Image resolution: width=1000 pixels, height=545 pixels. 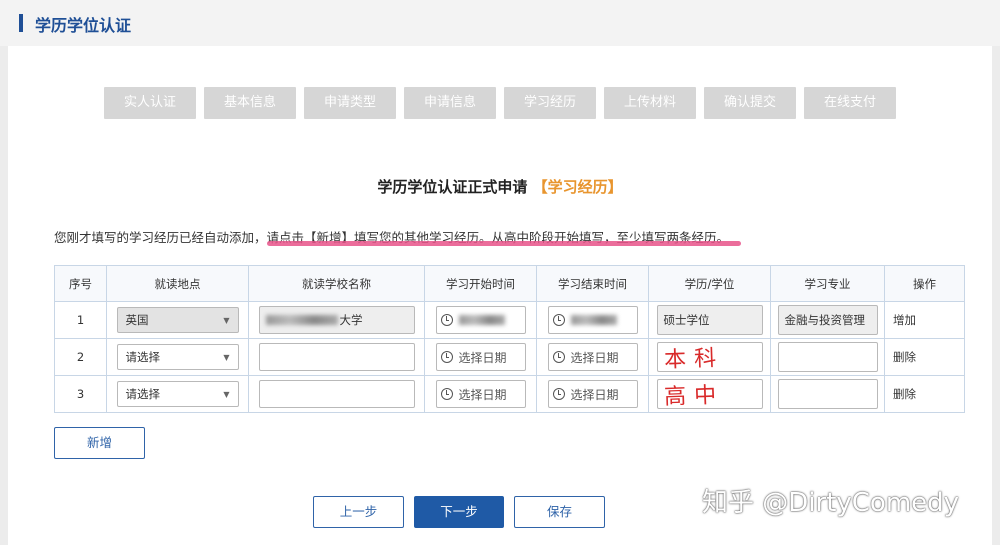 I want to click on degree-value: 硕士学位, so click(x=686, y=320).